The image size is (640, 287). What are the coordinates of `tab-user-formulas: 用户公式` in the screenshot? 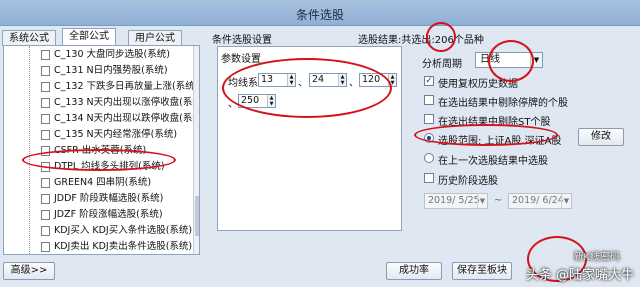 It's located at (155, 38).